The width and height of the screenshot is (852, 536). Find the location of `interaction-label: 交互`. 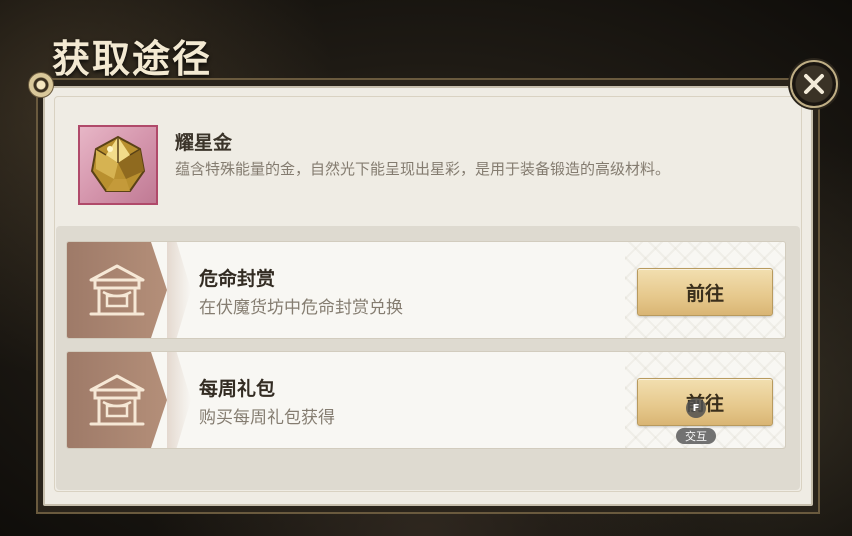

interaction-label: 交互 is located at coordinates (696, 436).